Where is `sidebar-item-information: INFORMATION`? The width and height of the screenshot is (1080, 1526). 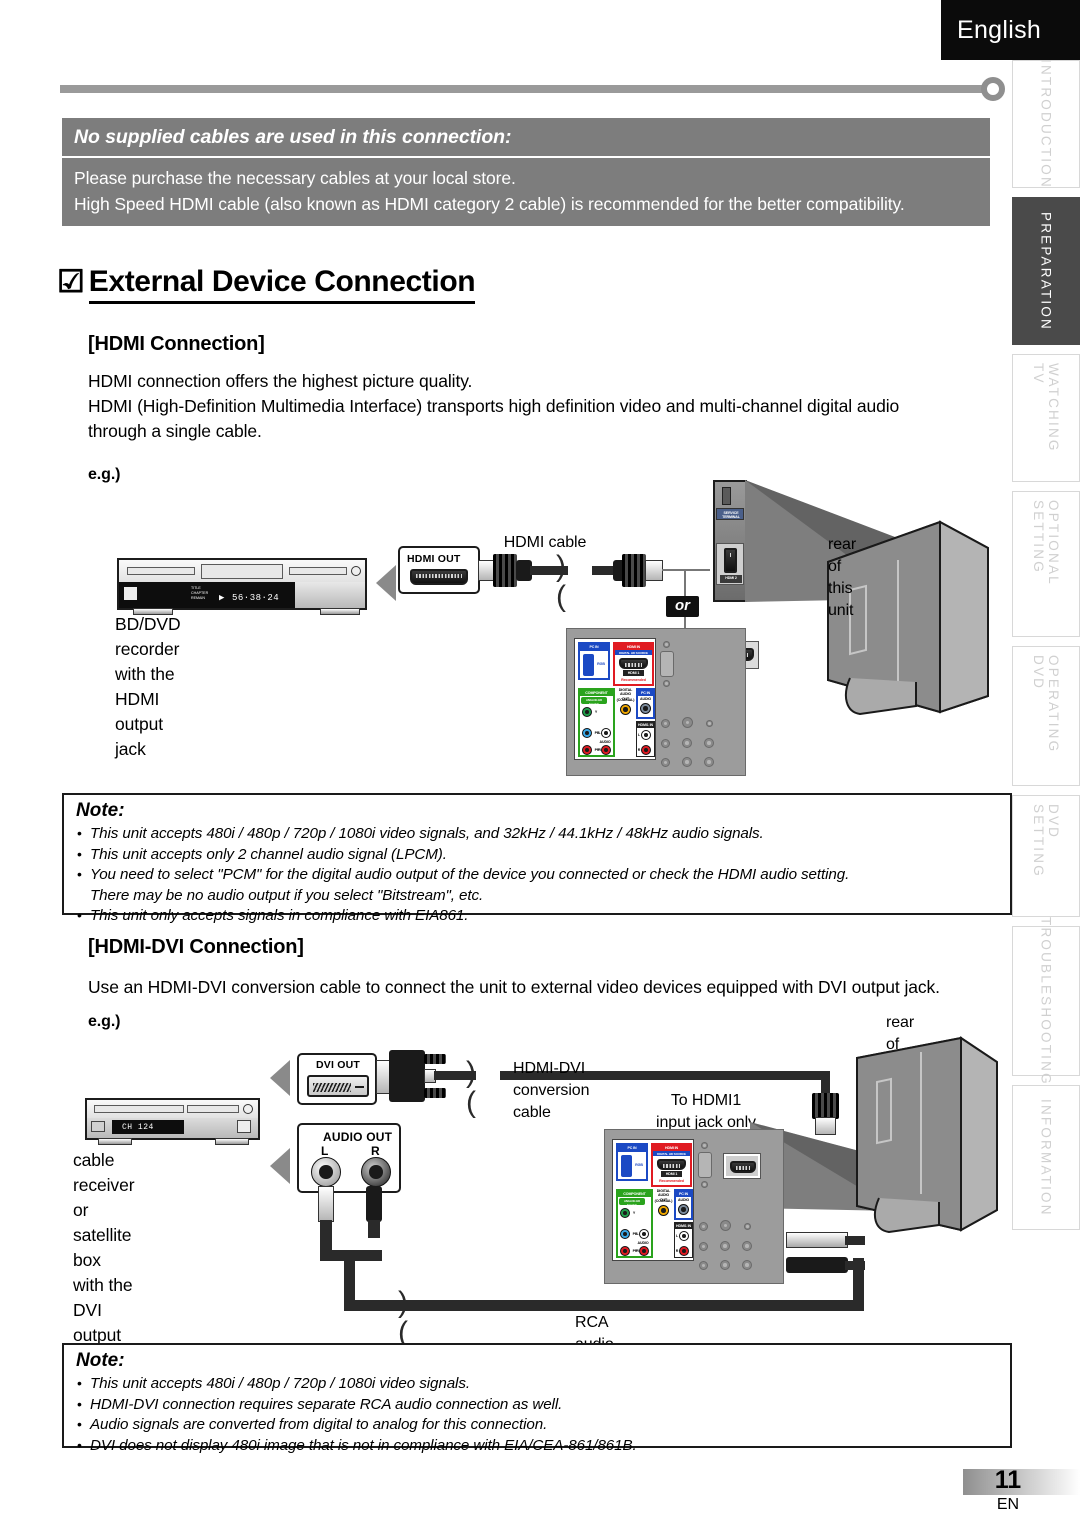
sidebar-item-information: INFORMATION is located at coordinates (1046, 1157).